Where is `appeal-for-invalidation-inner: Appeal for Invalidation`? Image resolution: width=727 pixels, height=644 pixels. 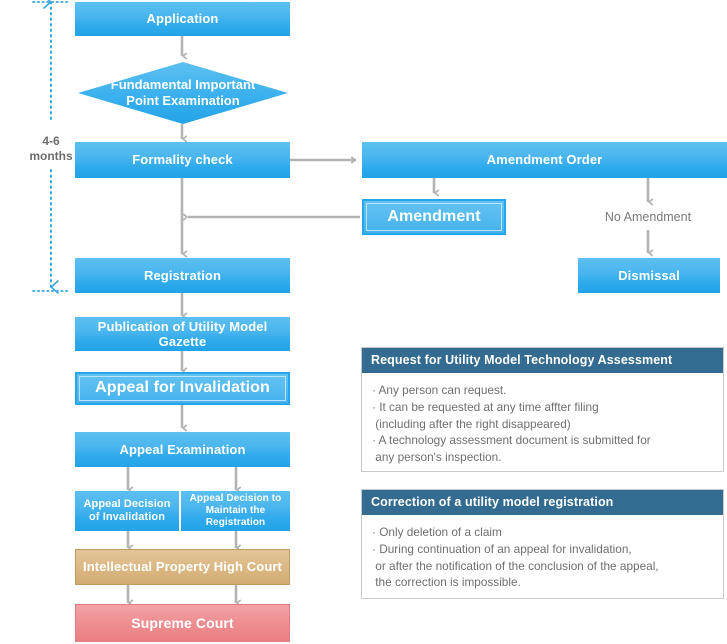
appeal-for-invalidation-inner: Appeal for Invalidation is located at coordinates (182, 388).